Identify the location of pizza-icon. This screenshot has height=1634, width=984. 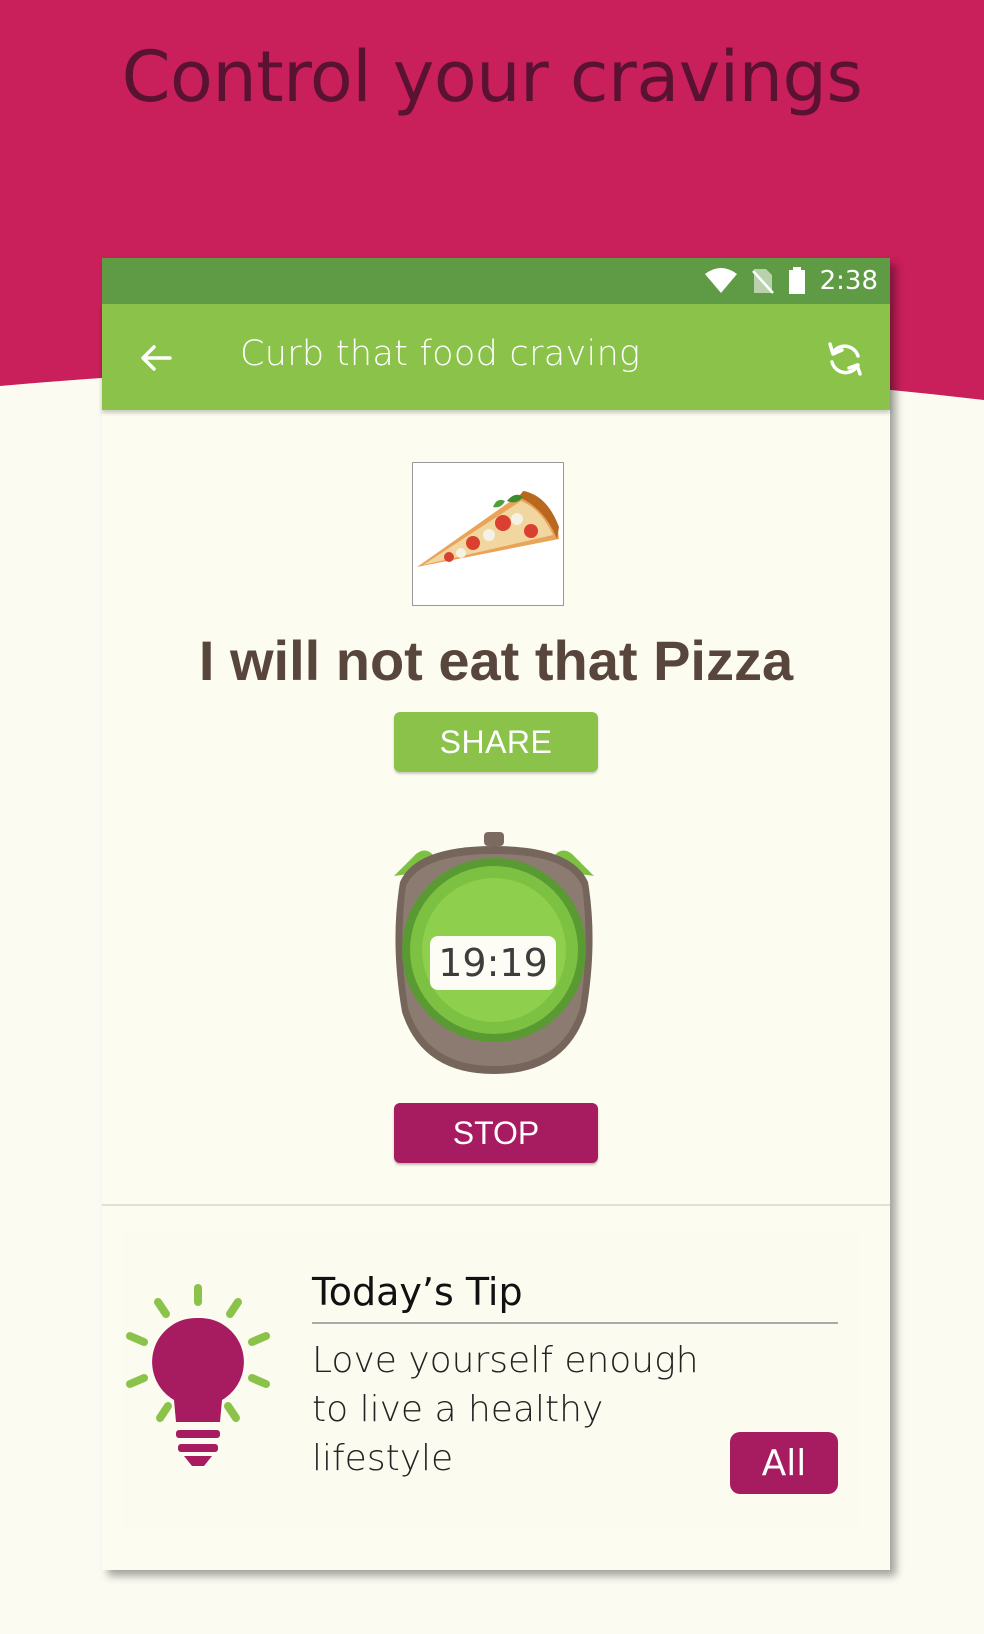
(488, 529).